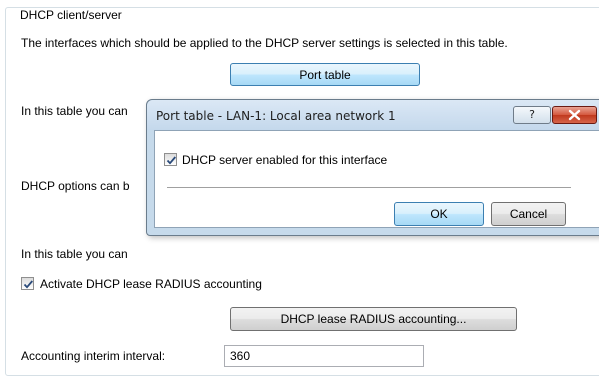 This screenshot has height=380, width=599. Describe the element at coordinates (93, 356) in the screenshot. I see `interim-interval-label: Accounting interim interval:` at that location.